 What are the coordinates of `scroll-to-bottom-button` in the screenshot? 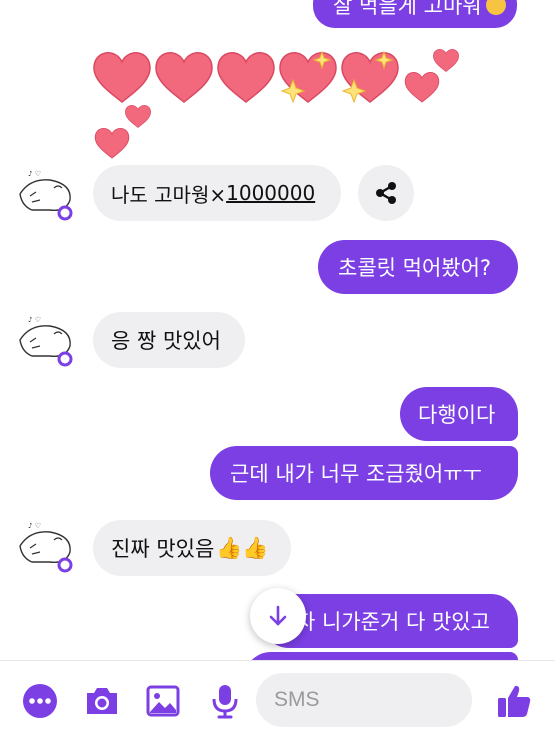 It's located at (278, 616).